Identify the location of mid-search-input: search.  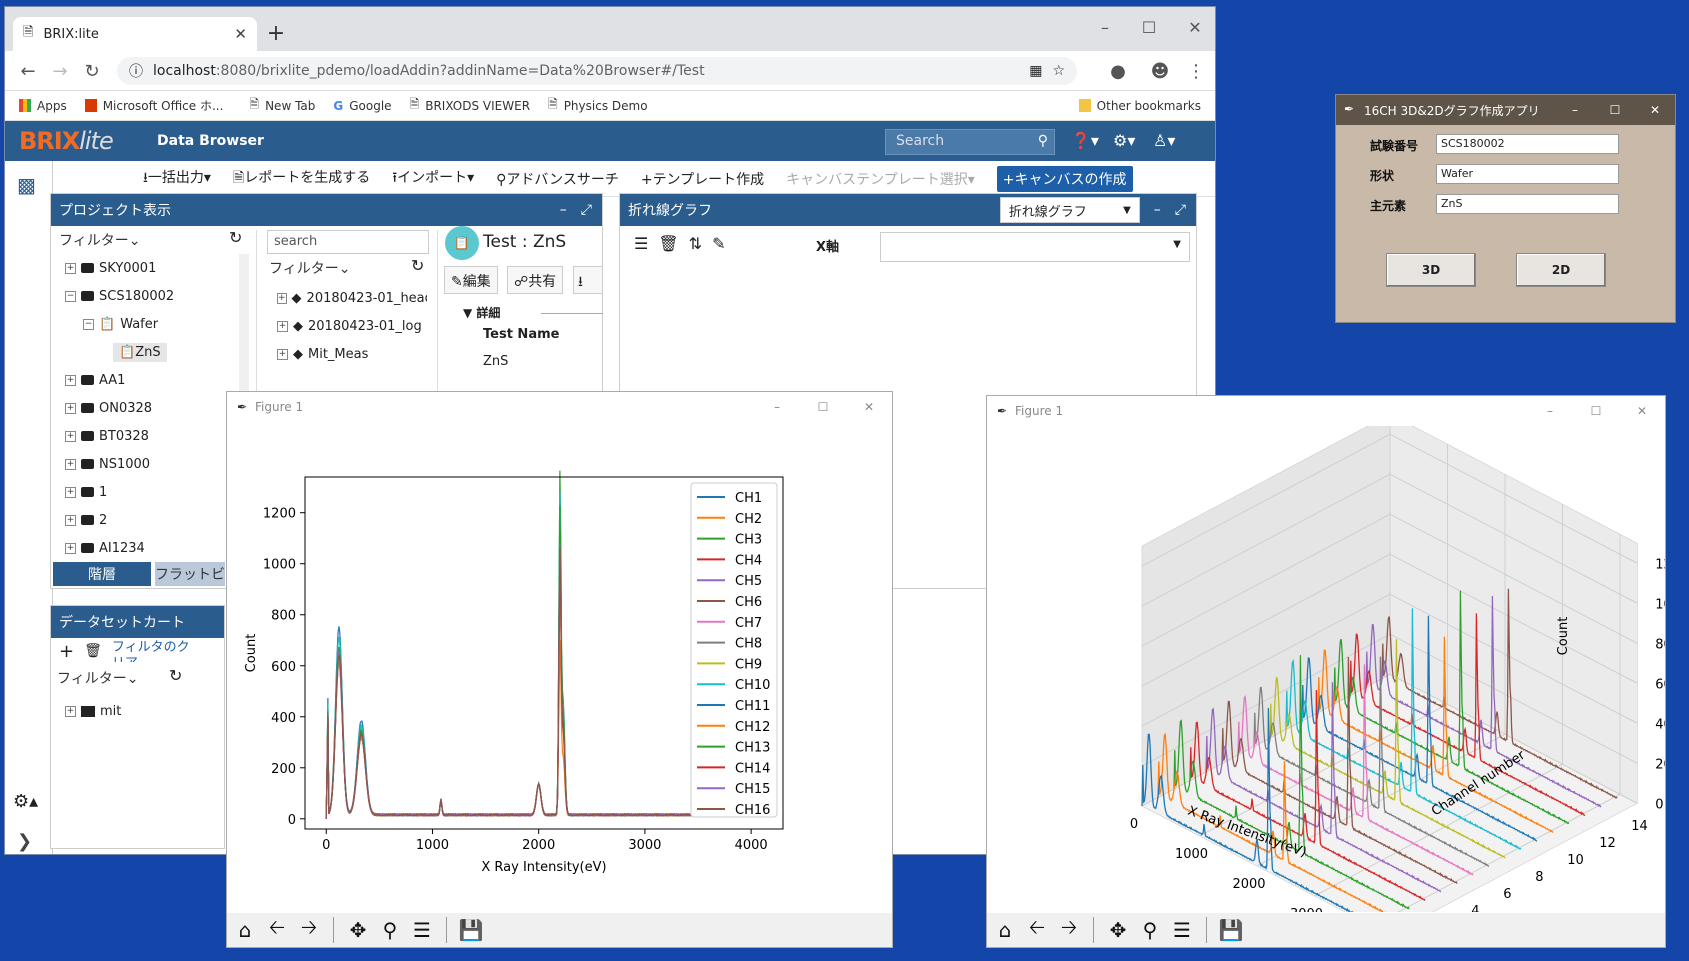
(348, 242).